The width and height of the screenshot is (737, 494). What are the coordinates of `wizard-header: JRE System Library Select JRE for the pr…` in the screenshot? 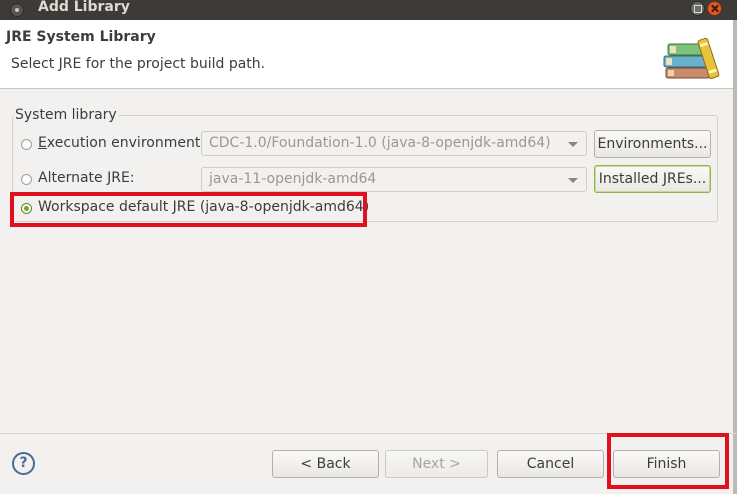 It's located at (368, 54).